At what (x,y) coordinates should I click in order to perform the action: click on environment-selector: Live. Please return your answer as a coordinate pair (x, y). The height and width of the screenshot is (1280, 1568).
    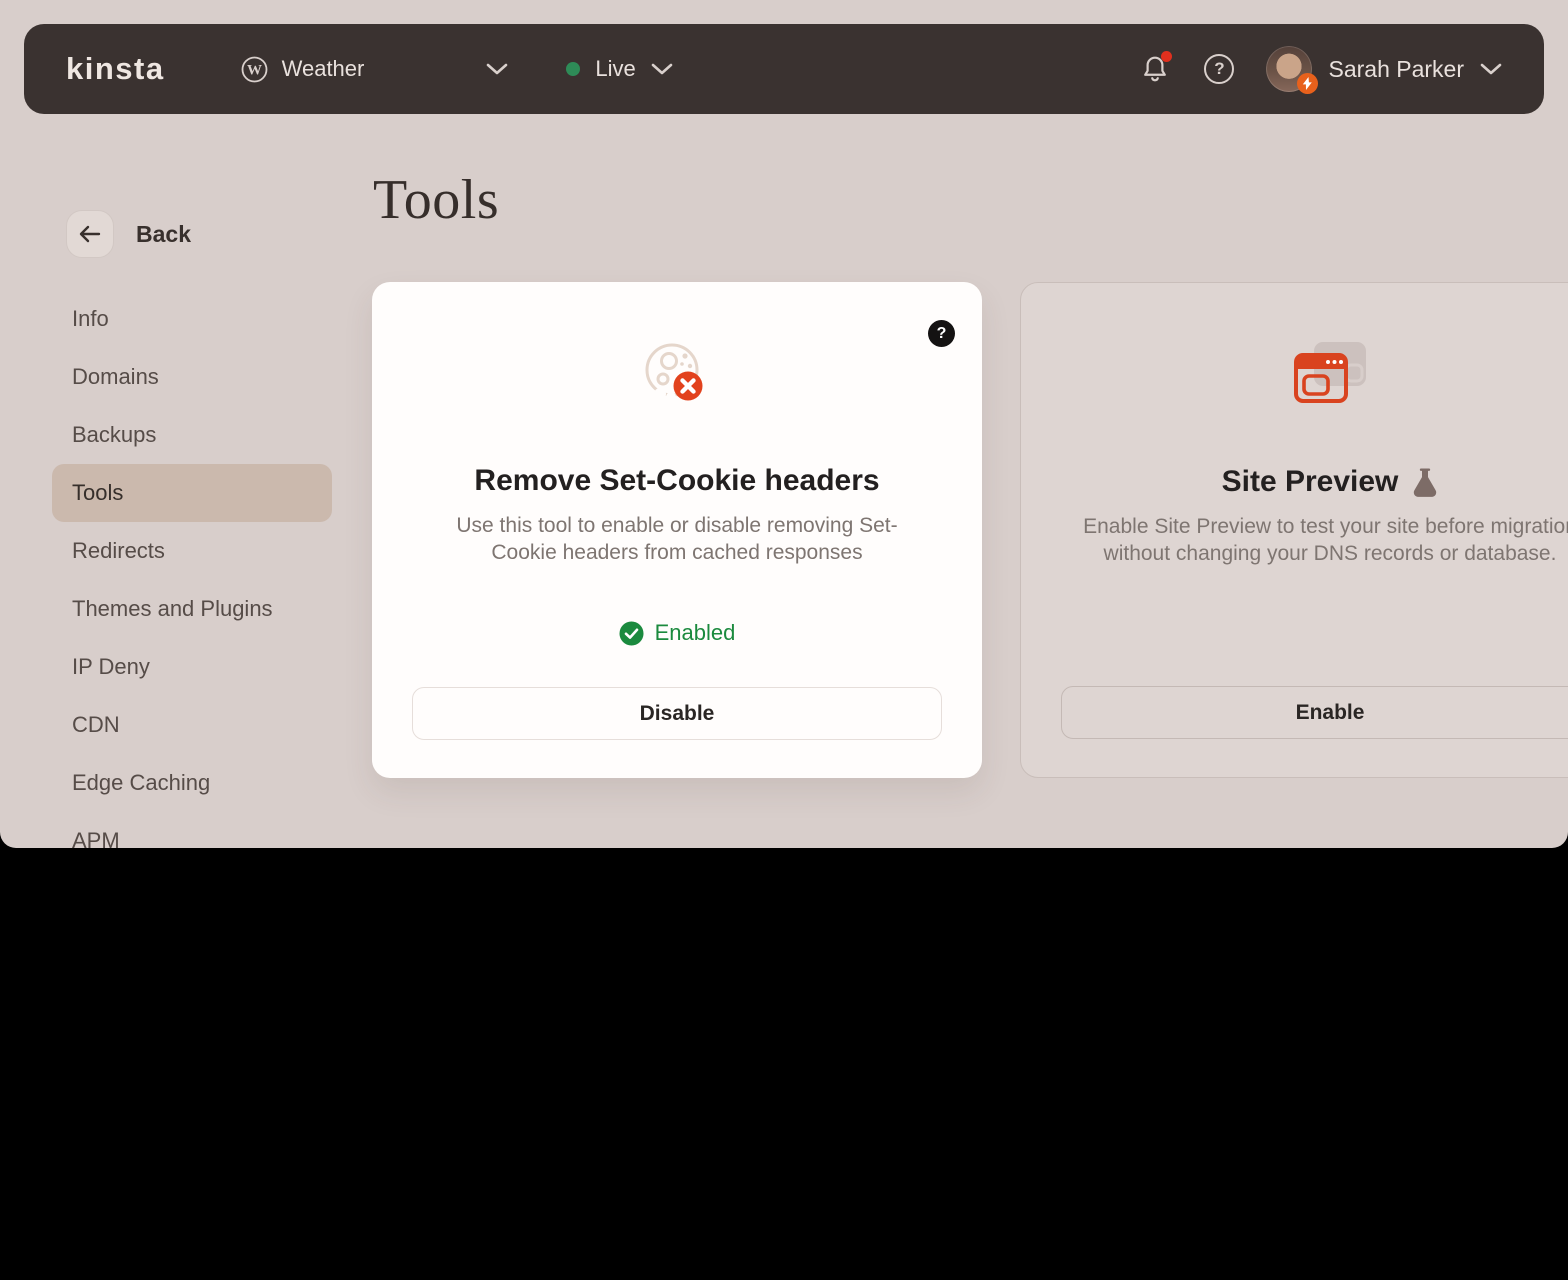
    Looking at the image, I should click on (619, 69).